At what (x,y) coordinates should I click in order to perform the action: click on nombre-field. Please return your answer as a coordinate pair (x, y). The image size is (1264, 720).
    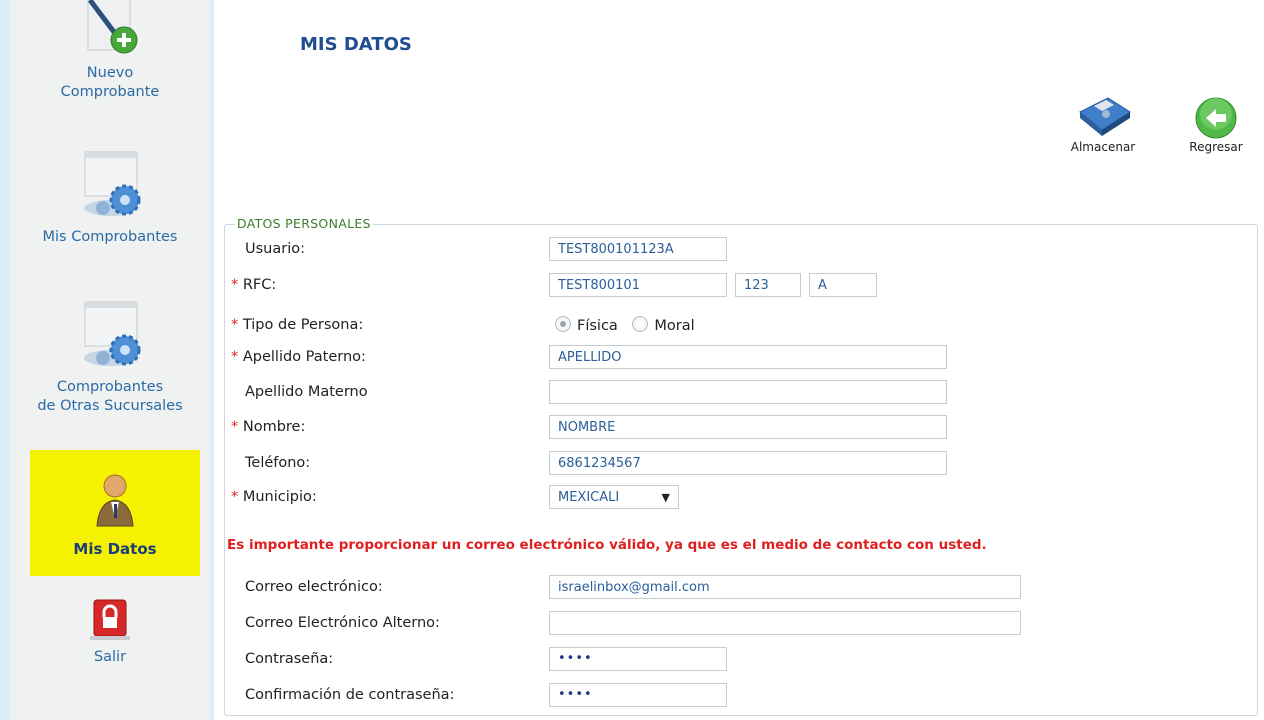
    Looking at the image, I should click on (748, 427).